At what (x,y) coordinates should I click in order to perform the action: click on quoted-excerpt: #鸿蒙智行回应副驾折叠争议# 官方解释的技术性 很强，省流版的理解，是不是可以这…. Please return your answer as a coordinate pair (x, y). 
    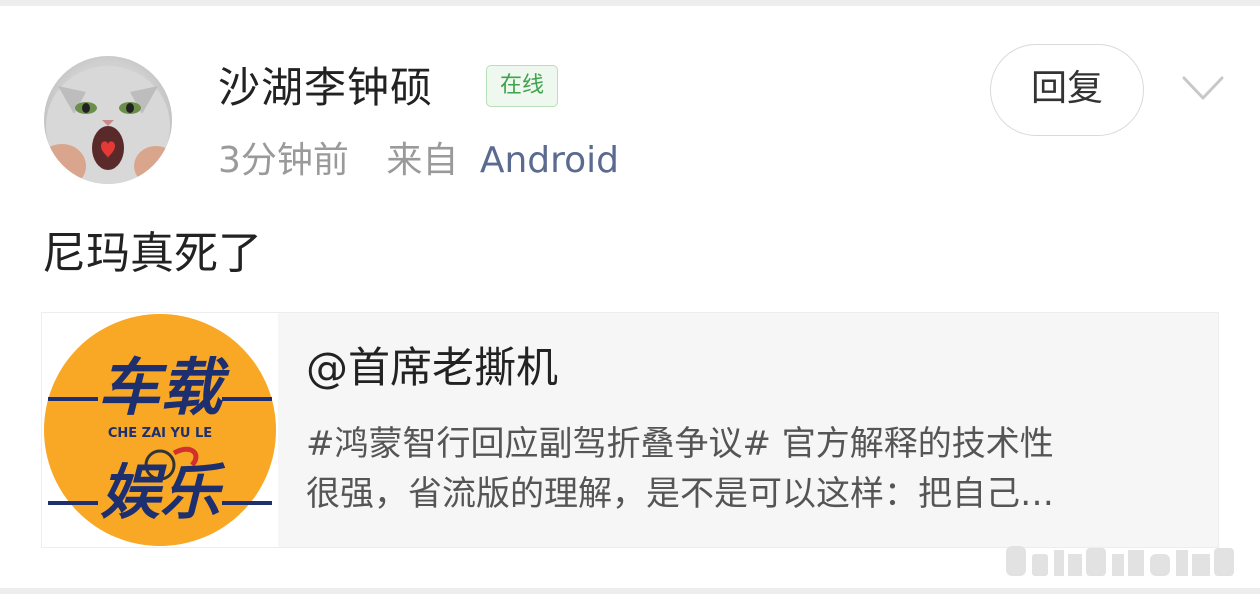
    Looking at the image, I should click on (751, 469).